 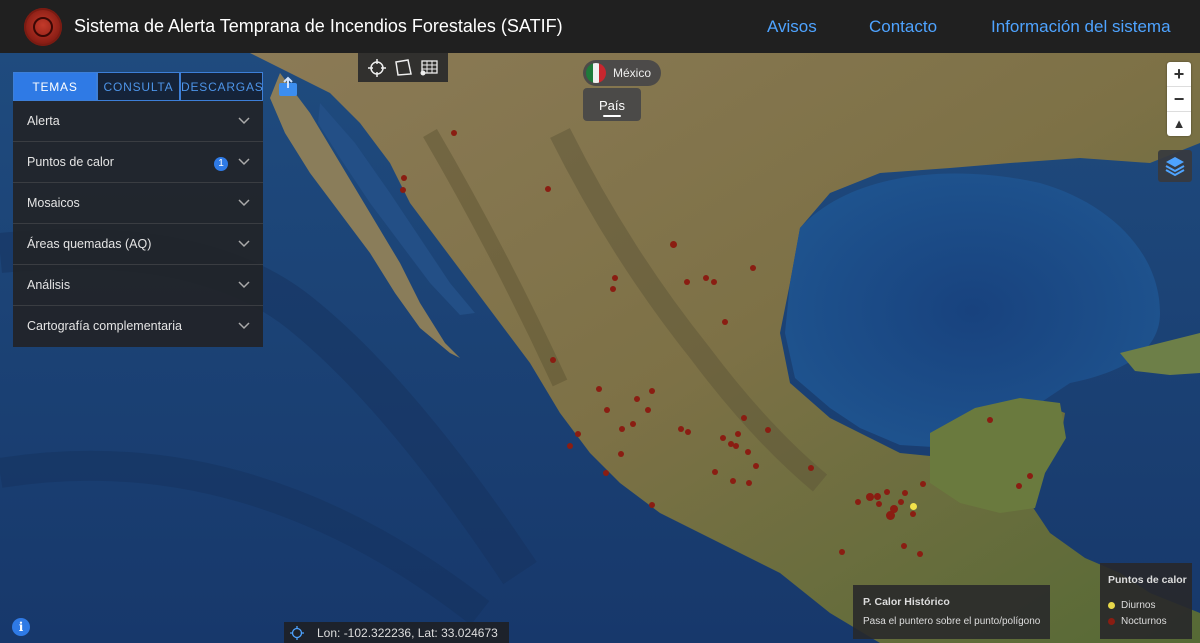 I want to click on accordion-item-puntos-de-calor: Puntos de calor 1, so click(x=138, y=162).